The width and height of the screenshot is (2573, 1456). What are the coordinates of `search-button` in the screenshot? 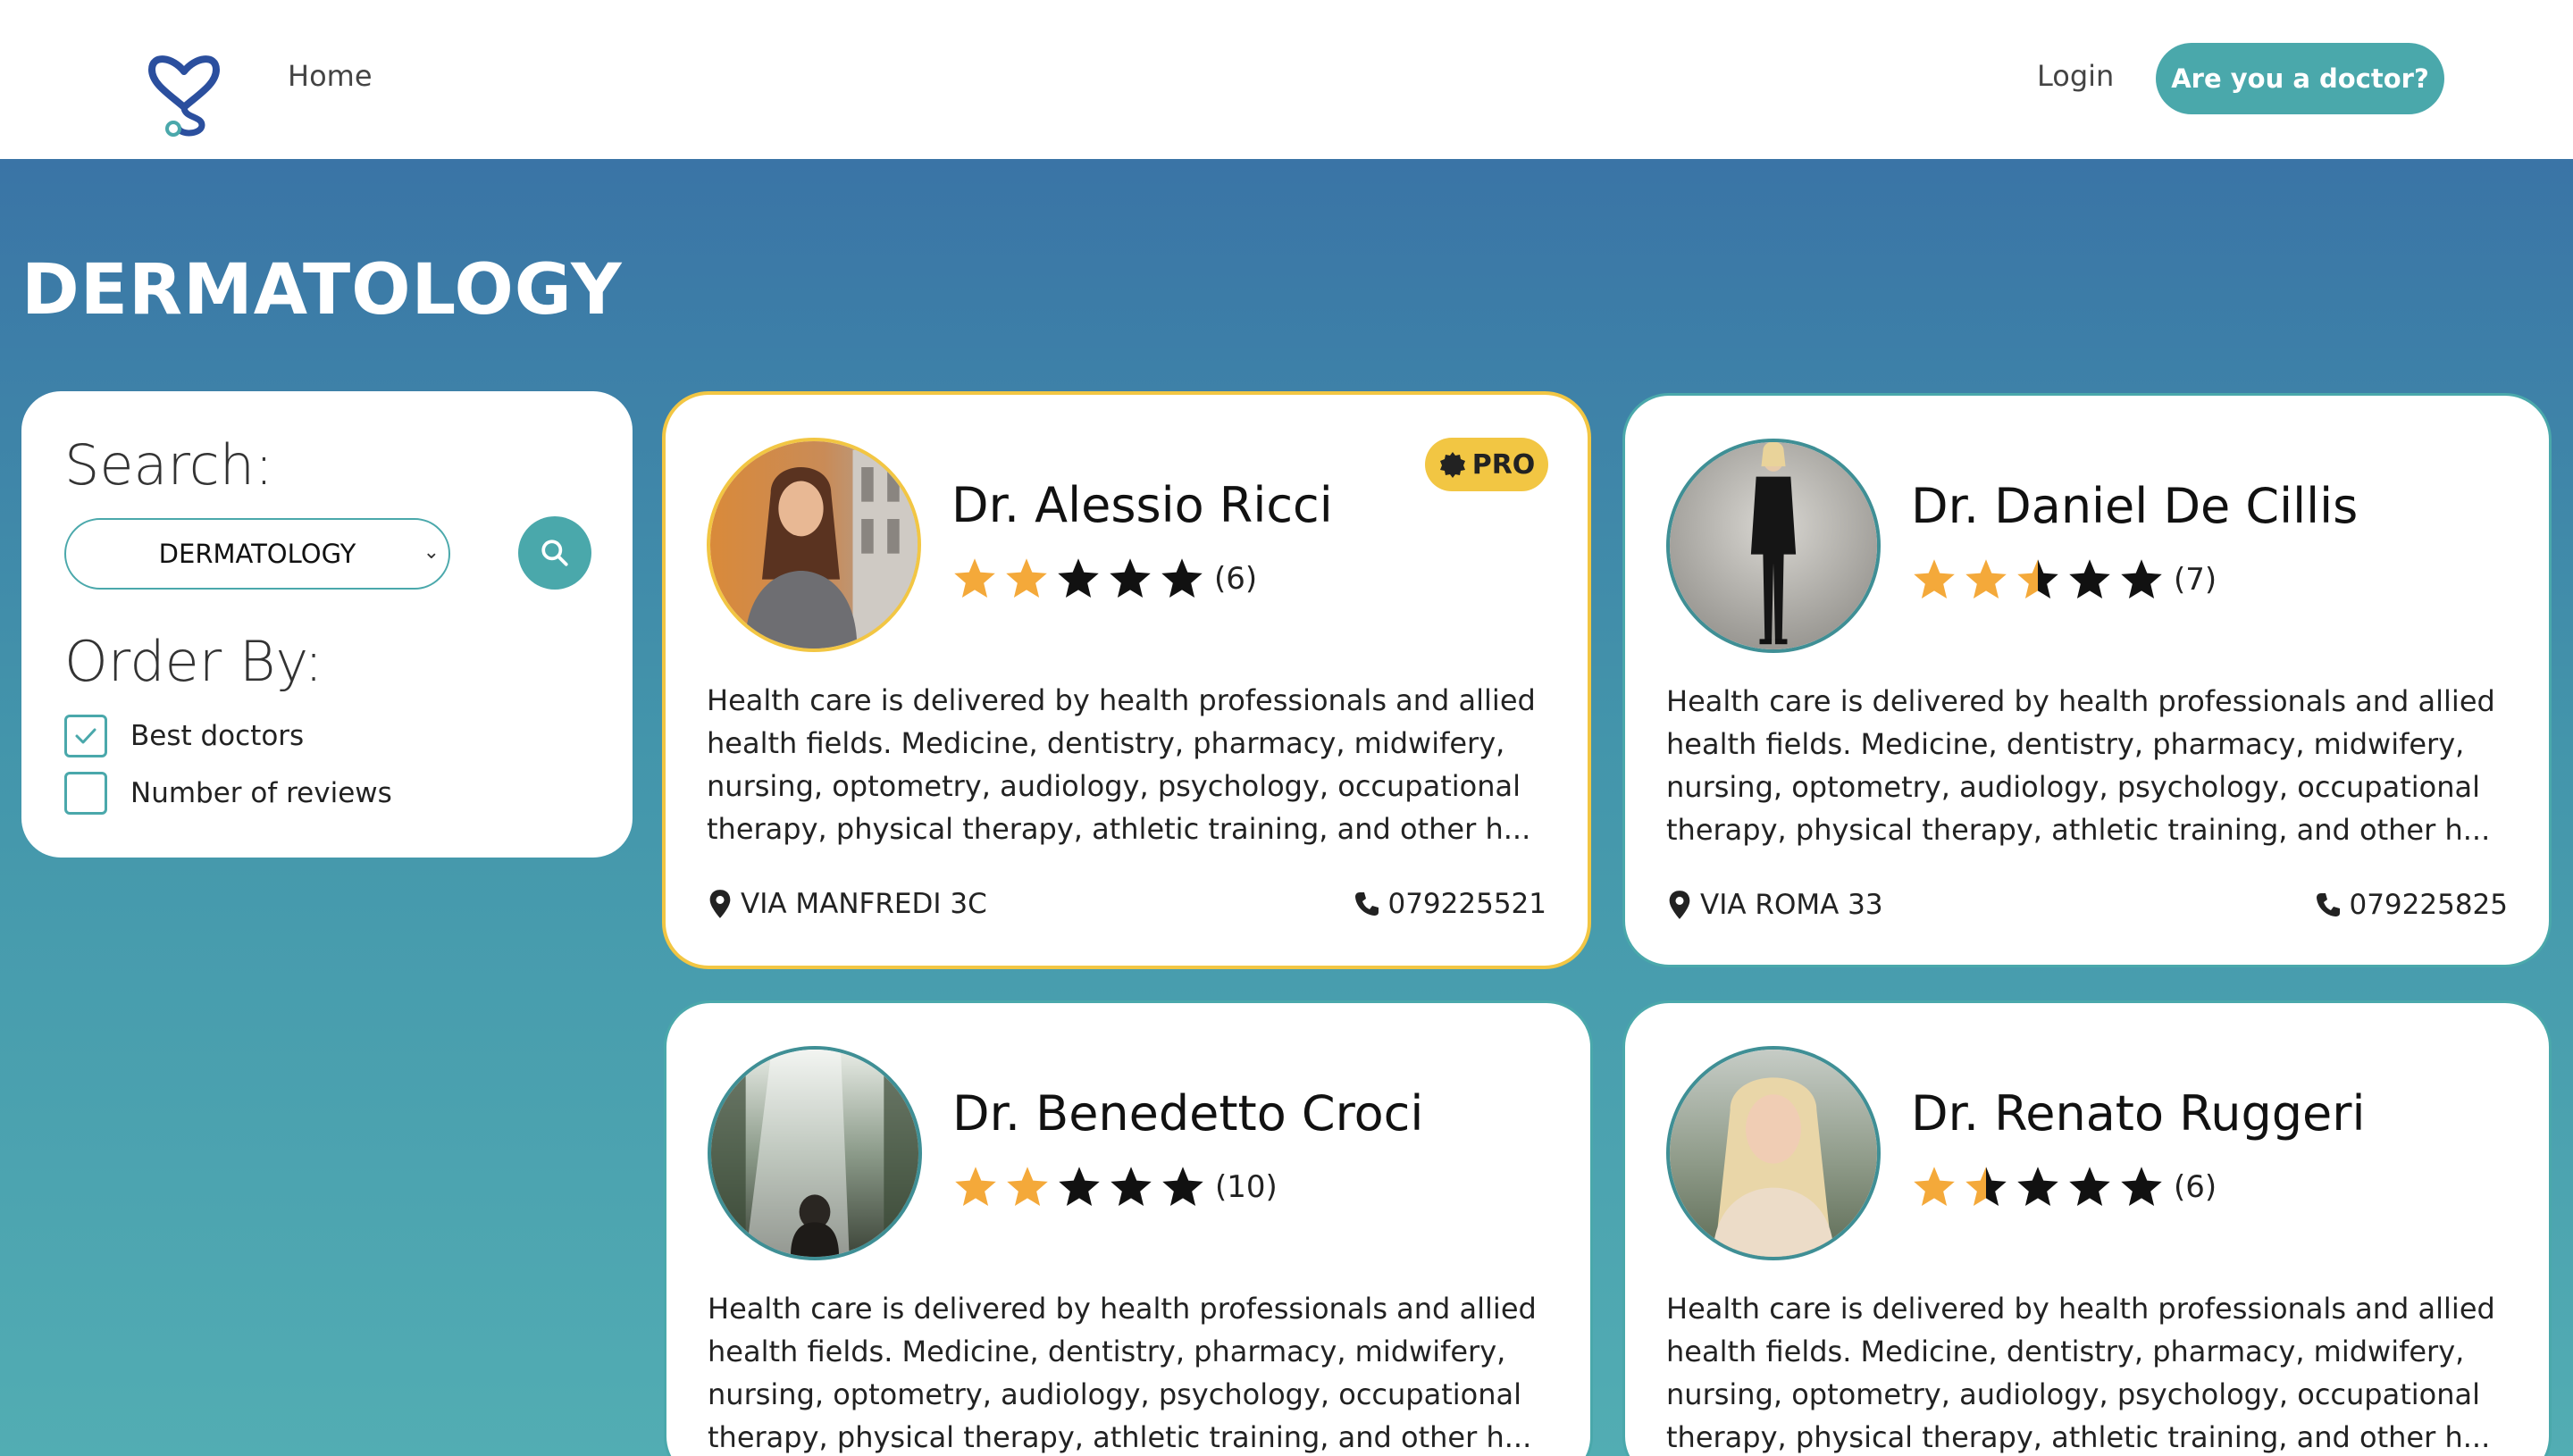 It's located at (554, 553).